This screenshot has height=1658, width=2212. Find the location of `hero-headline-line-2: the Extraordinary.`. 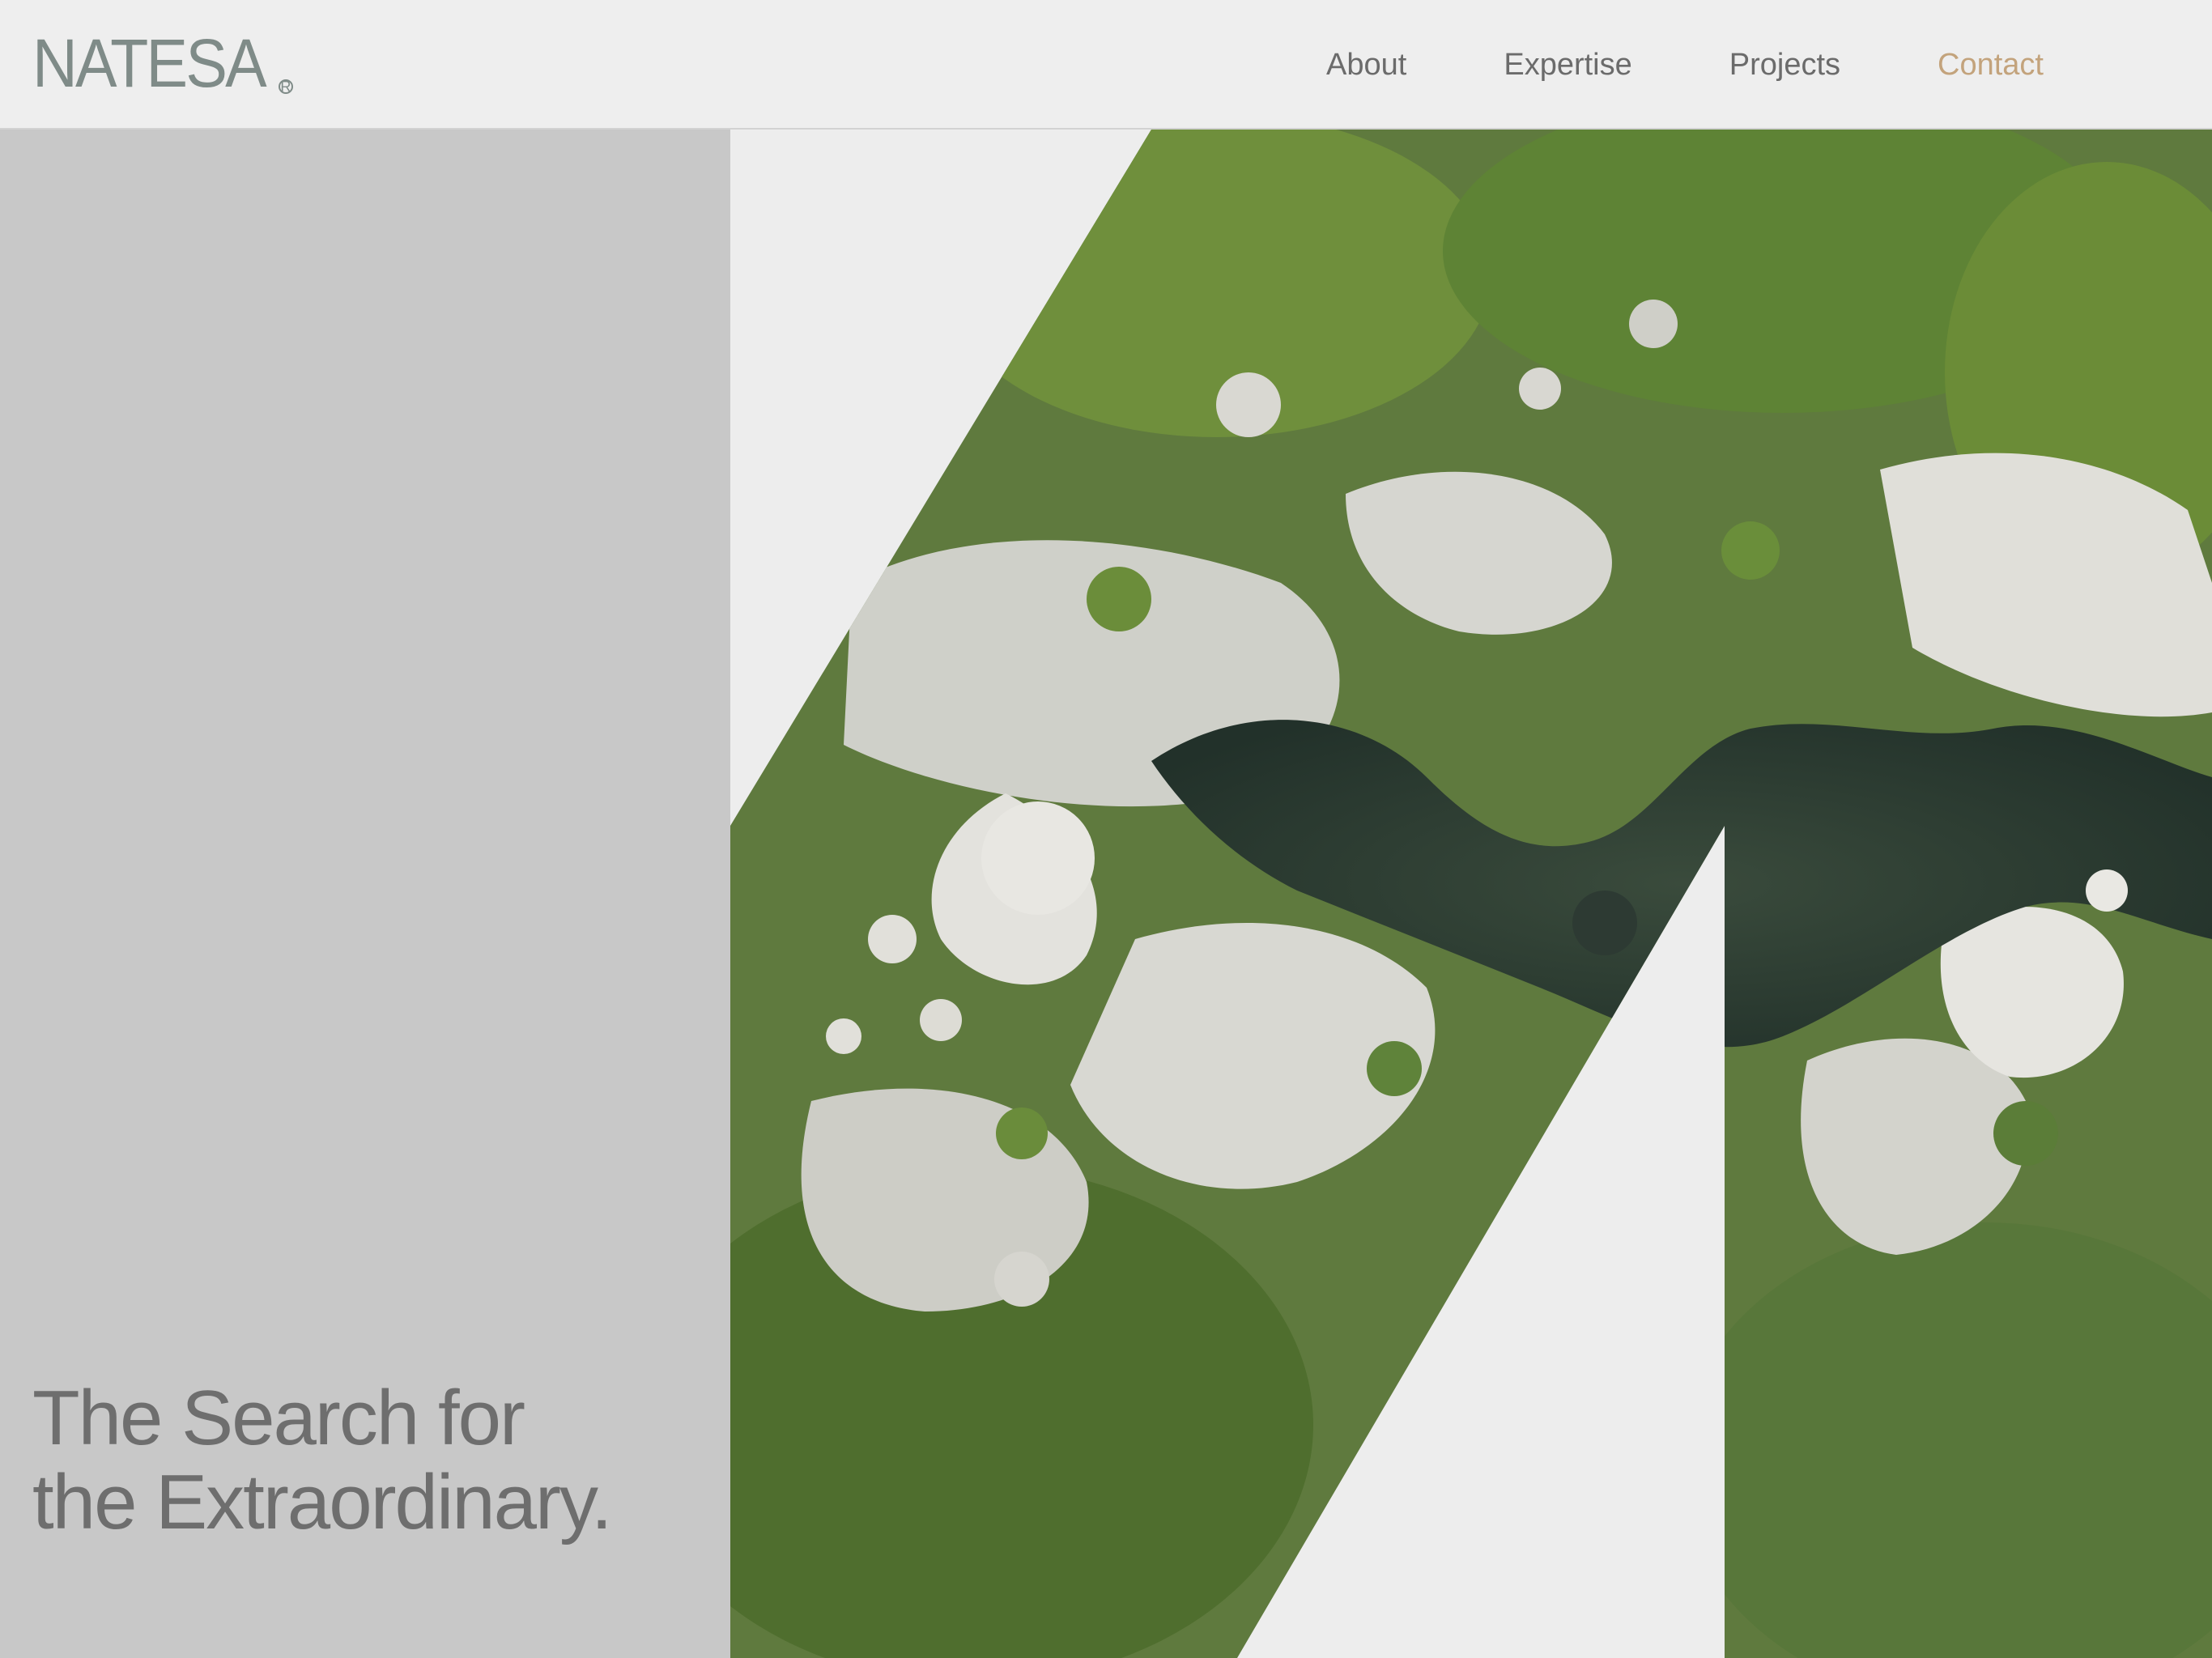

hero-headline-line-2: the Extraordinary. is located at coordinates (322, 1502).